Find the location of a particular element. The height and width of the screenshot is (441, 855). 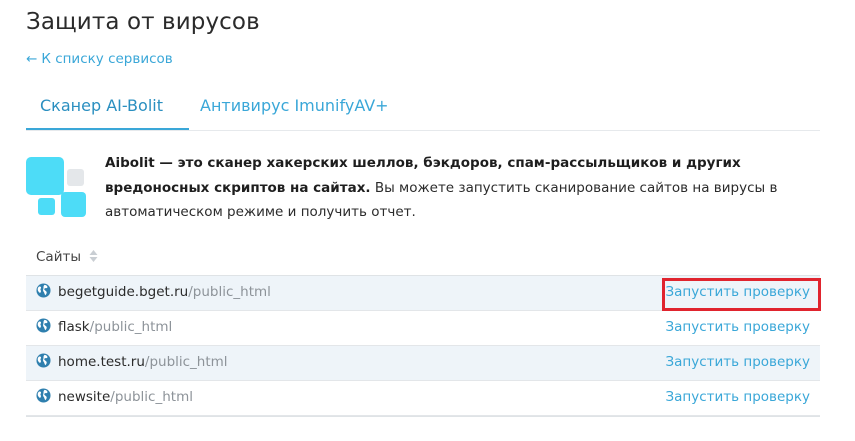

tab-ai-bolit: Сканер AI-Bolit is located at coordinates (101, 105).